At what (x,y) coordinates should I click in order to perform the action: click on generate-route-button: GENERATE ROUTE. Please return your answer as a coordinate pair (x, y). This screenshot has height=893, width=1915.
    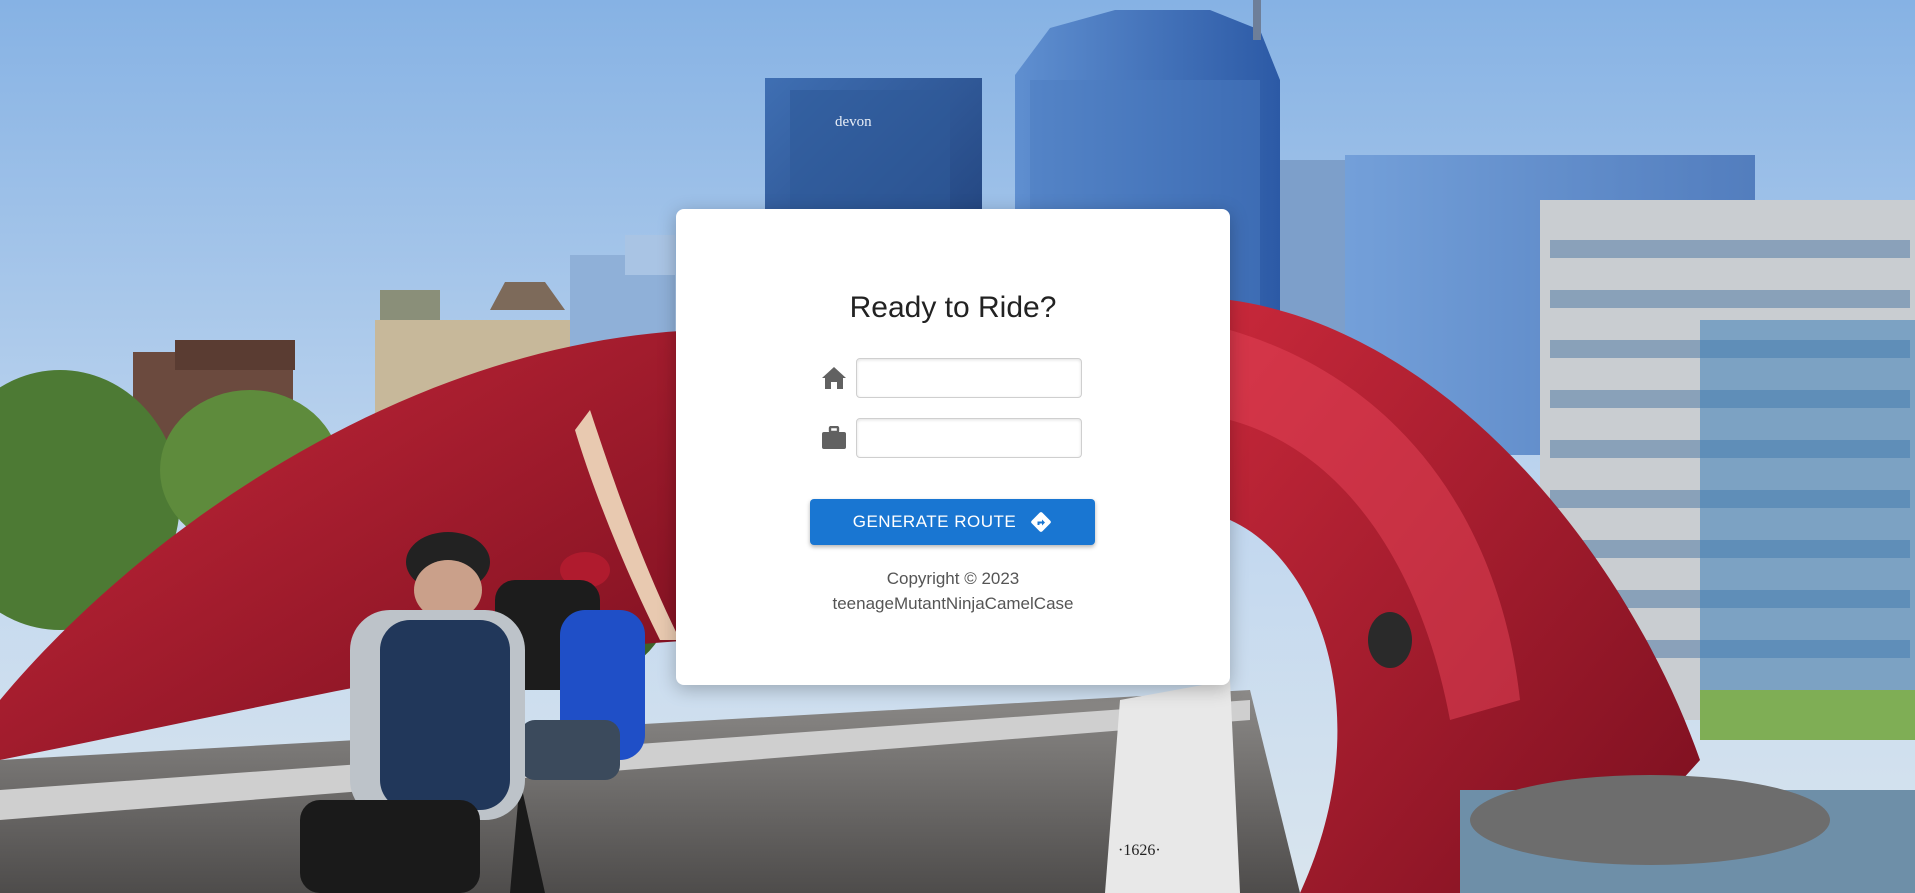
    Looking at the image, I should click on (952, 522).